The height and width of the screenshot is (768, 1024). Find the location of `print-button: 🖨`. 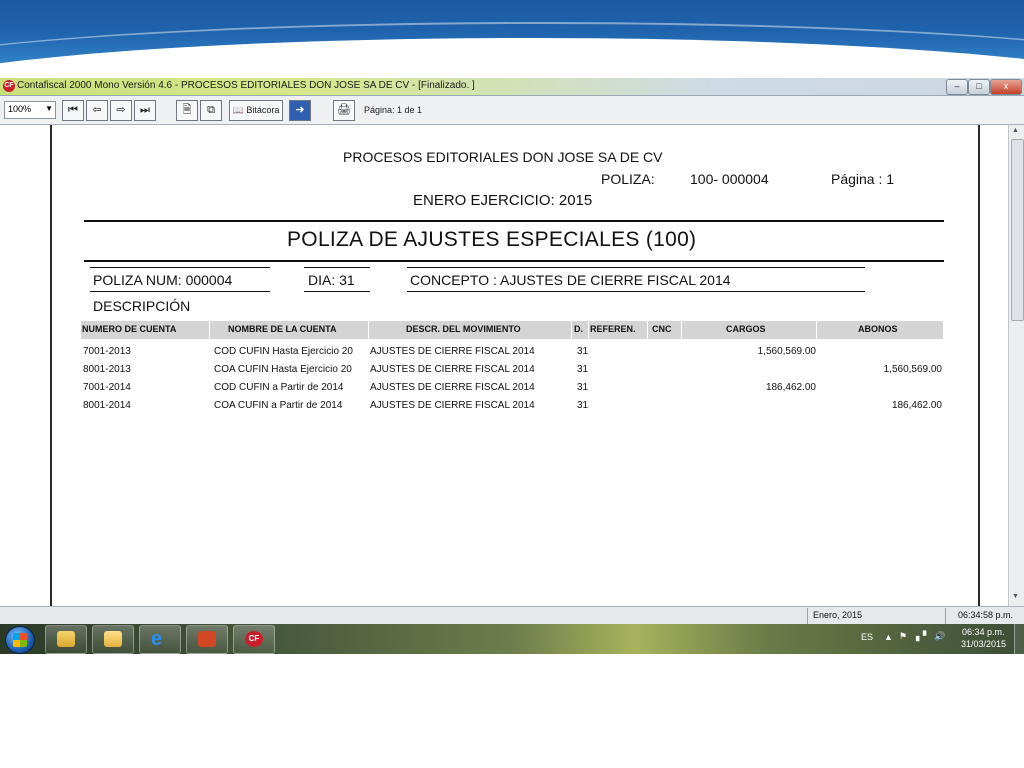

print-button: 🖨 is located at coordinates (344, 110).